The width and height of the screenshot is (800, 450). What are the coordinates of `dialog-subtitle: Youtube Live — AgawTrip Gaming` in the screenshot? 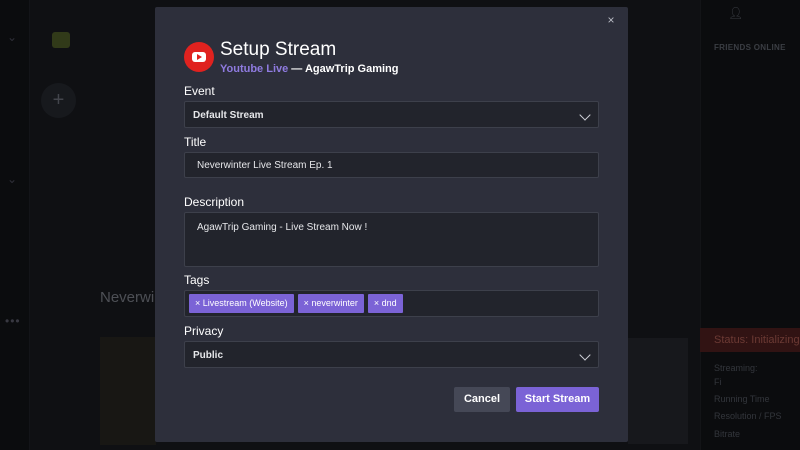 It's located at (309, 69).